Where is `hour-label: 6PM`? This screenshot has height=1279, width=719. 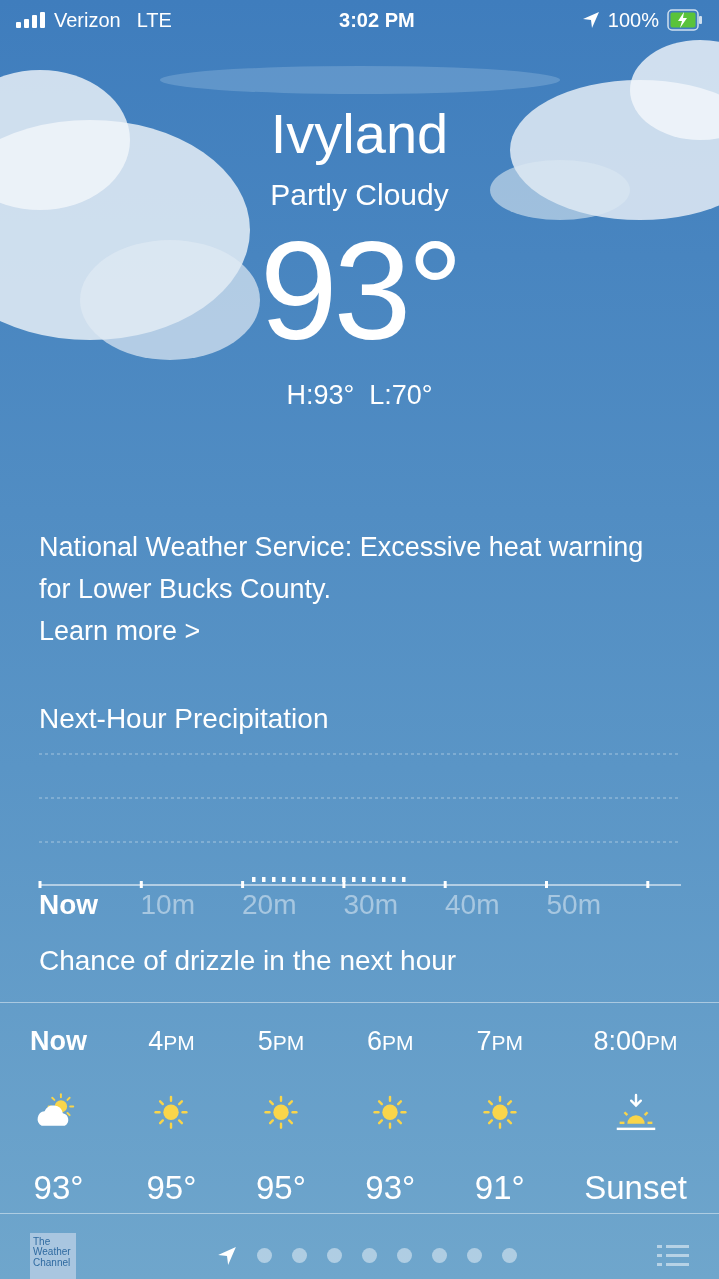 hour-label: 6PM is located at coordinates (390, 1041).